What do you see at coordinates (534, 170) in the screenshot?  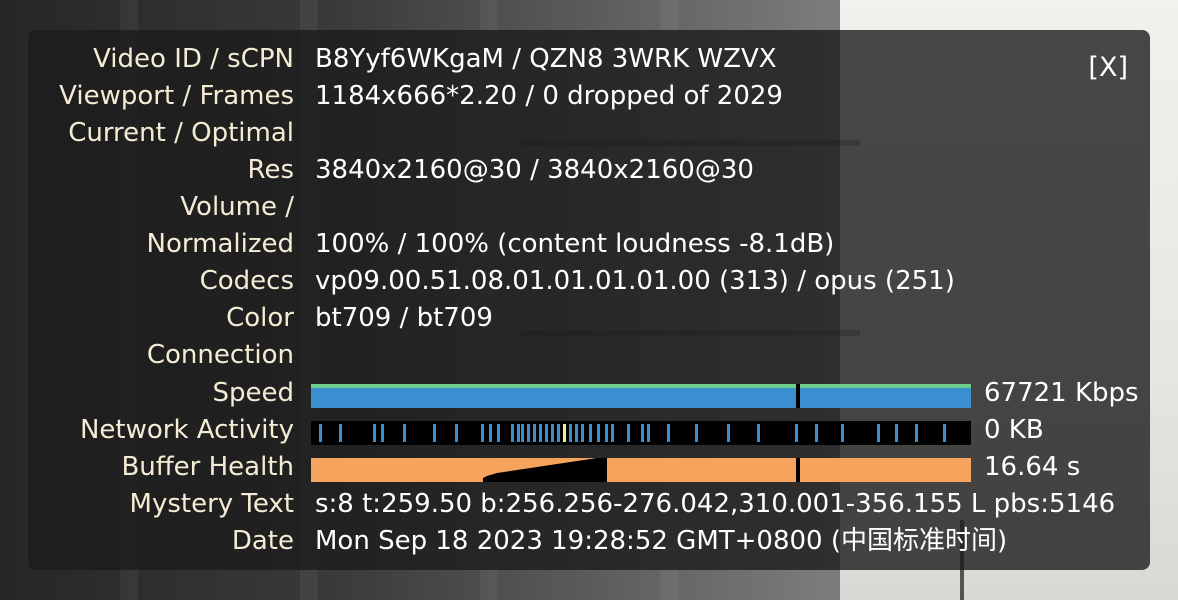 I see `row-value: 3840x2160@30 / 3840x2160@30` at bounding box center [534, 170].